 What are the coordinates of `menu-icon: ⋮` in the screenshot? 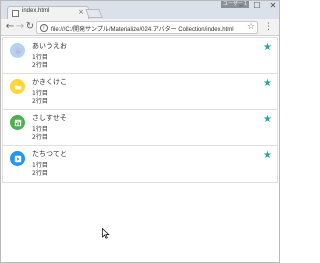 It's located at (268, 27).